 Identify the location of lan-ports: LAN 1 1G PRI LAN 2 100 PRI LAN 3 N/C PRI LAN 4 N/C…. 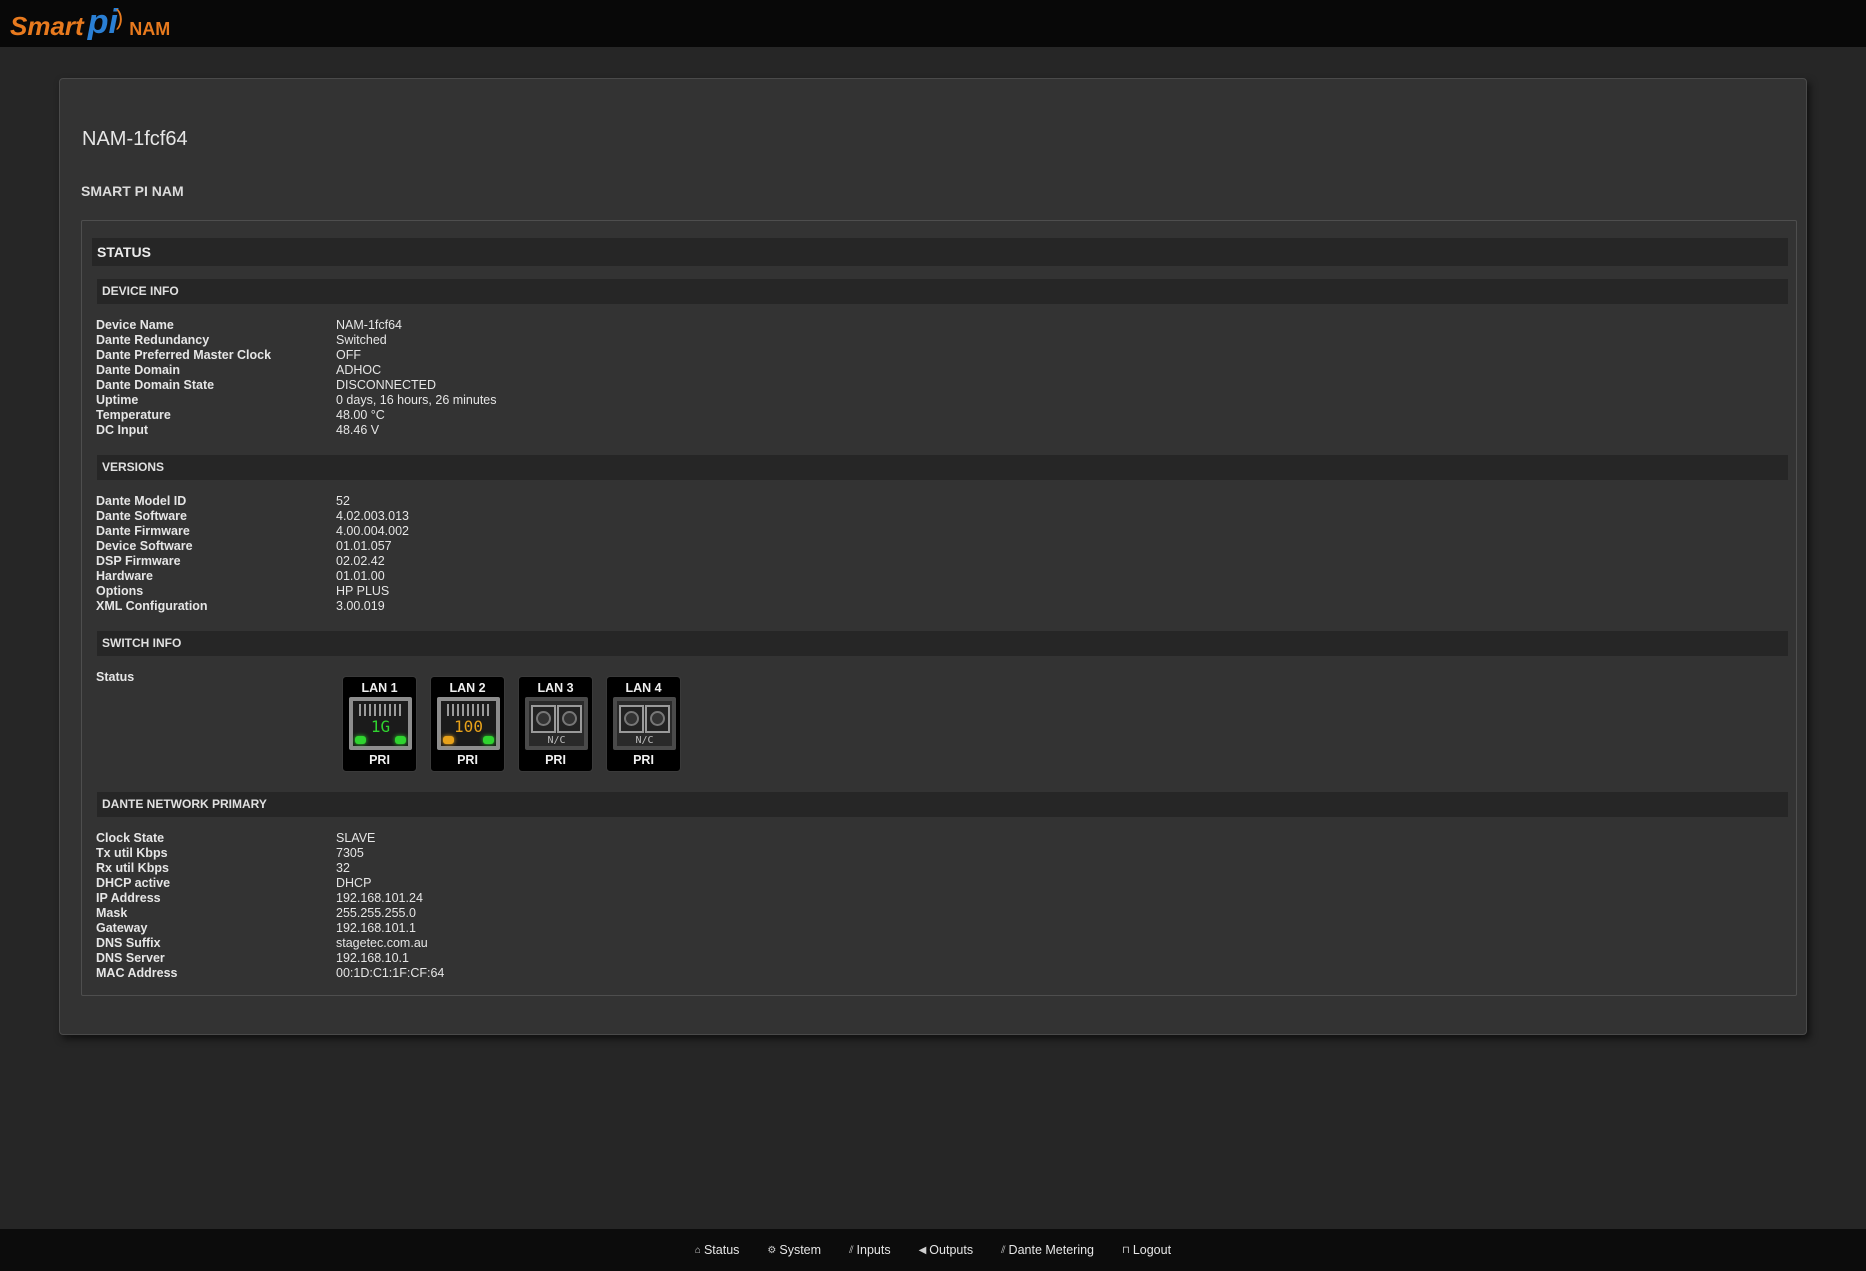
(511, 724).